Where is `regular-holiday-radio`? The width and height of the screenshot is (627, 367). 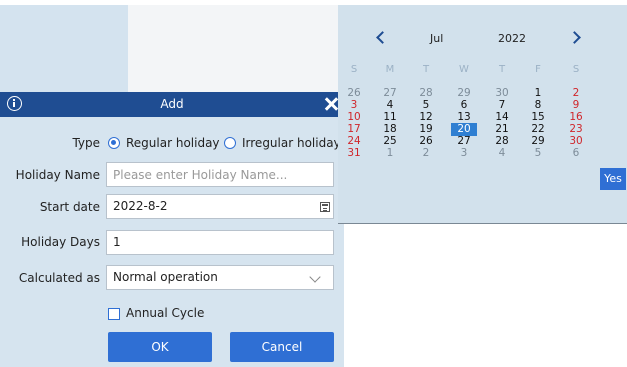 regular-holiday-radio is located at coordinates (114, 143).